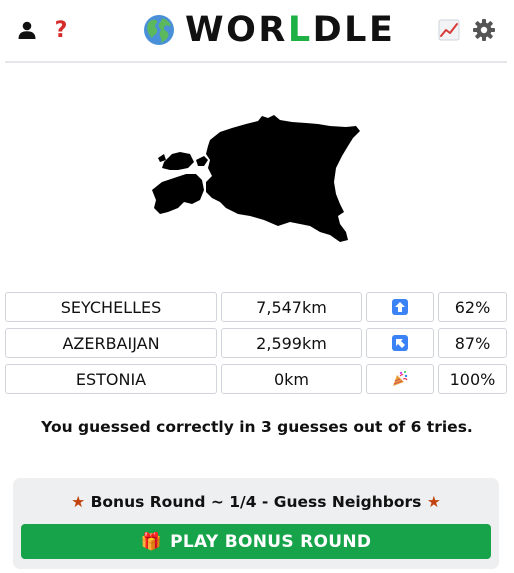 This screenshot has width=514, height=573. I want to click on country-silhouette, so click(256, 178).